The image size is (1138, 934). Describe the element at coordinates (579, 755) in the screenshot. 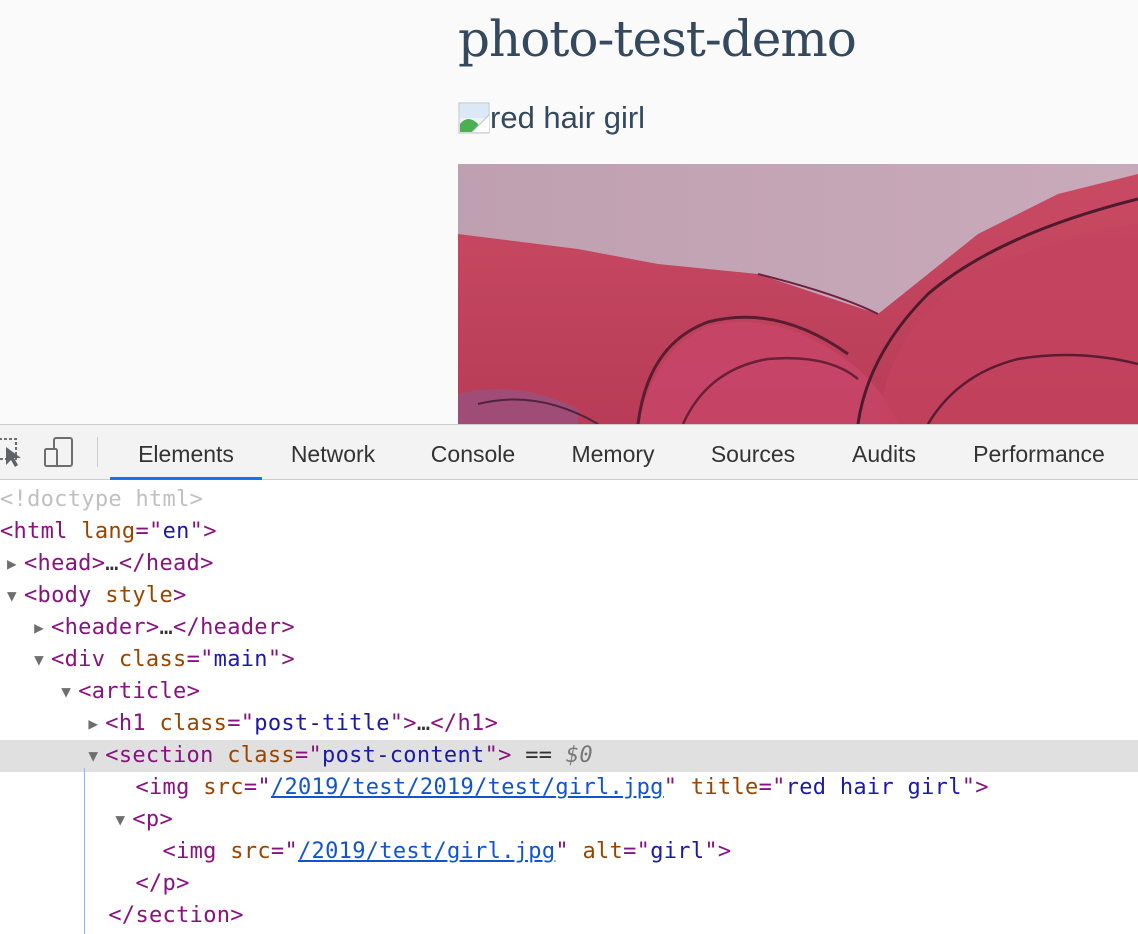

I see `console-reference: $0` at that location.